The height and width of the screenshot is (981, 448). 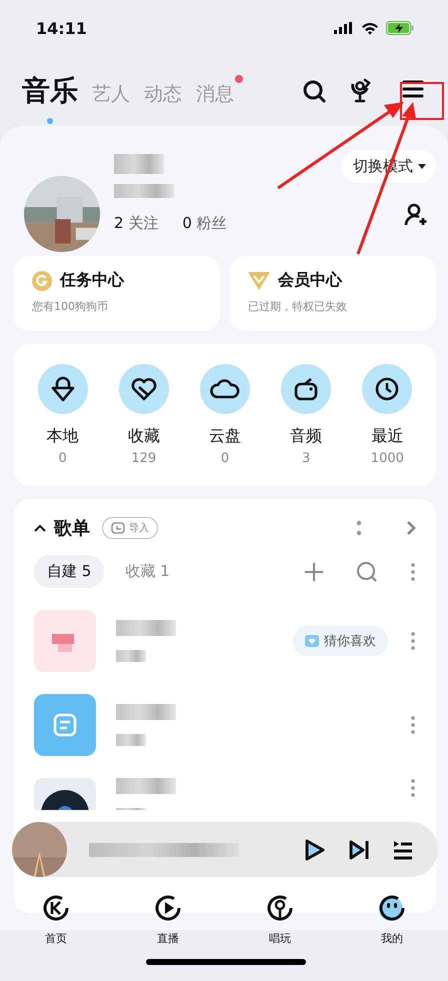 What do you see at coordinates (333, 293) in the screenshot?
I see `feature-card: 会员中心 已过期，特权已失效` at bounding box center [333, 293].